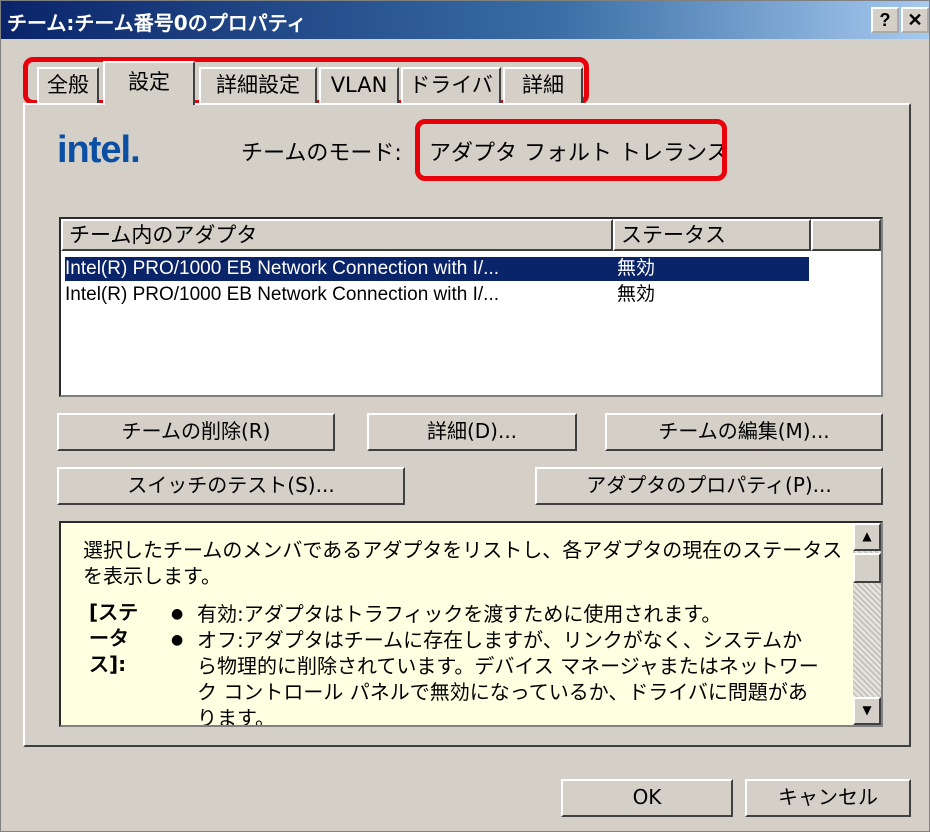 This screenshot has width=930, height=832. I want to click on title-bar: チーム:チーム番号0のプロパティ ? ✕, so click(465, 20).